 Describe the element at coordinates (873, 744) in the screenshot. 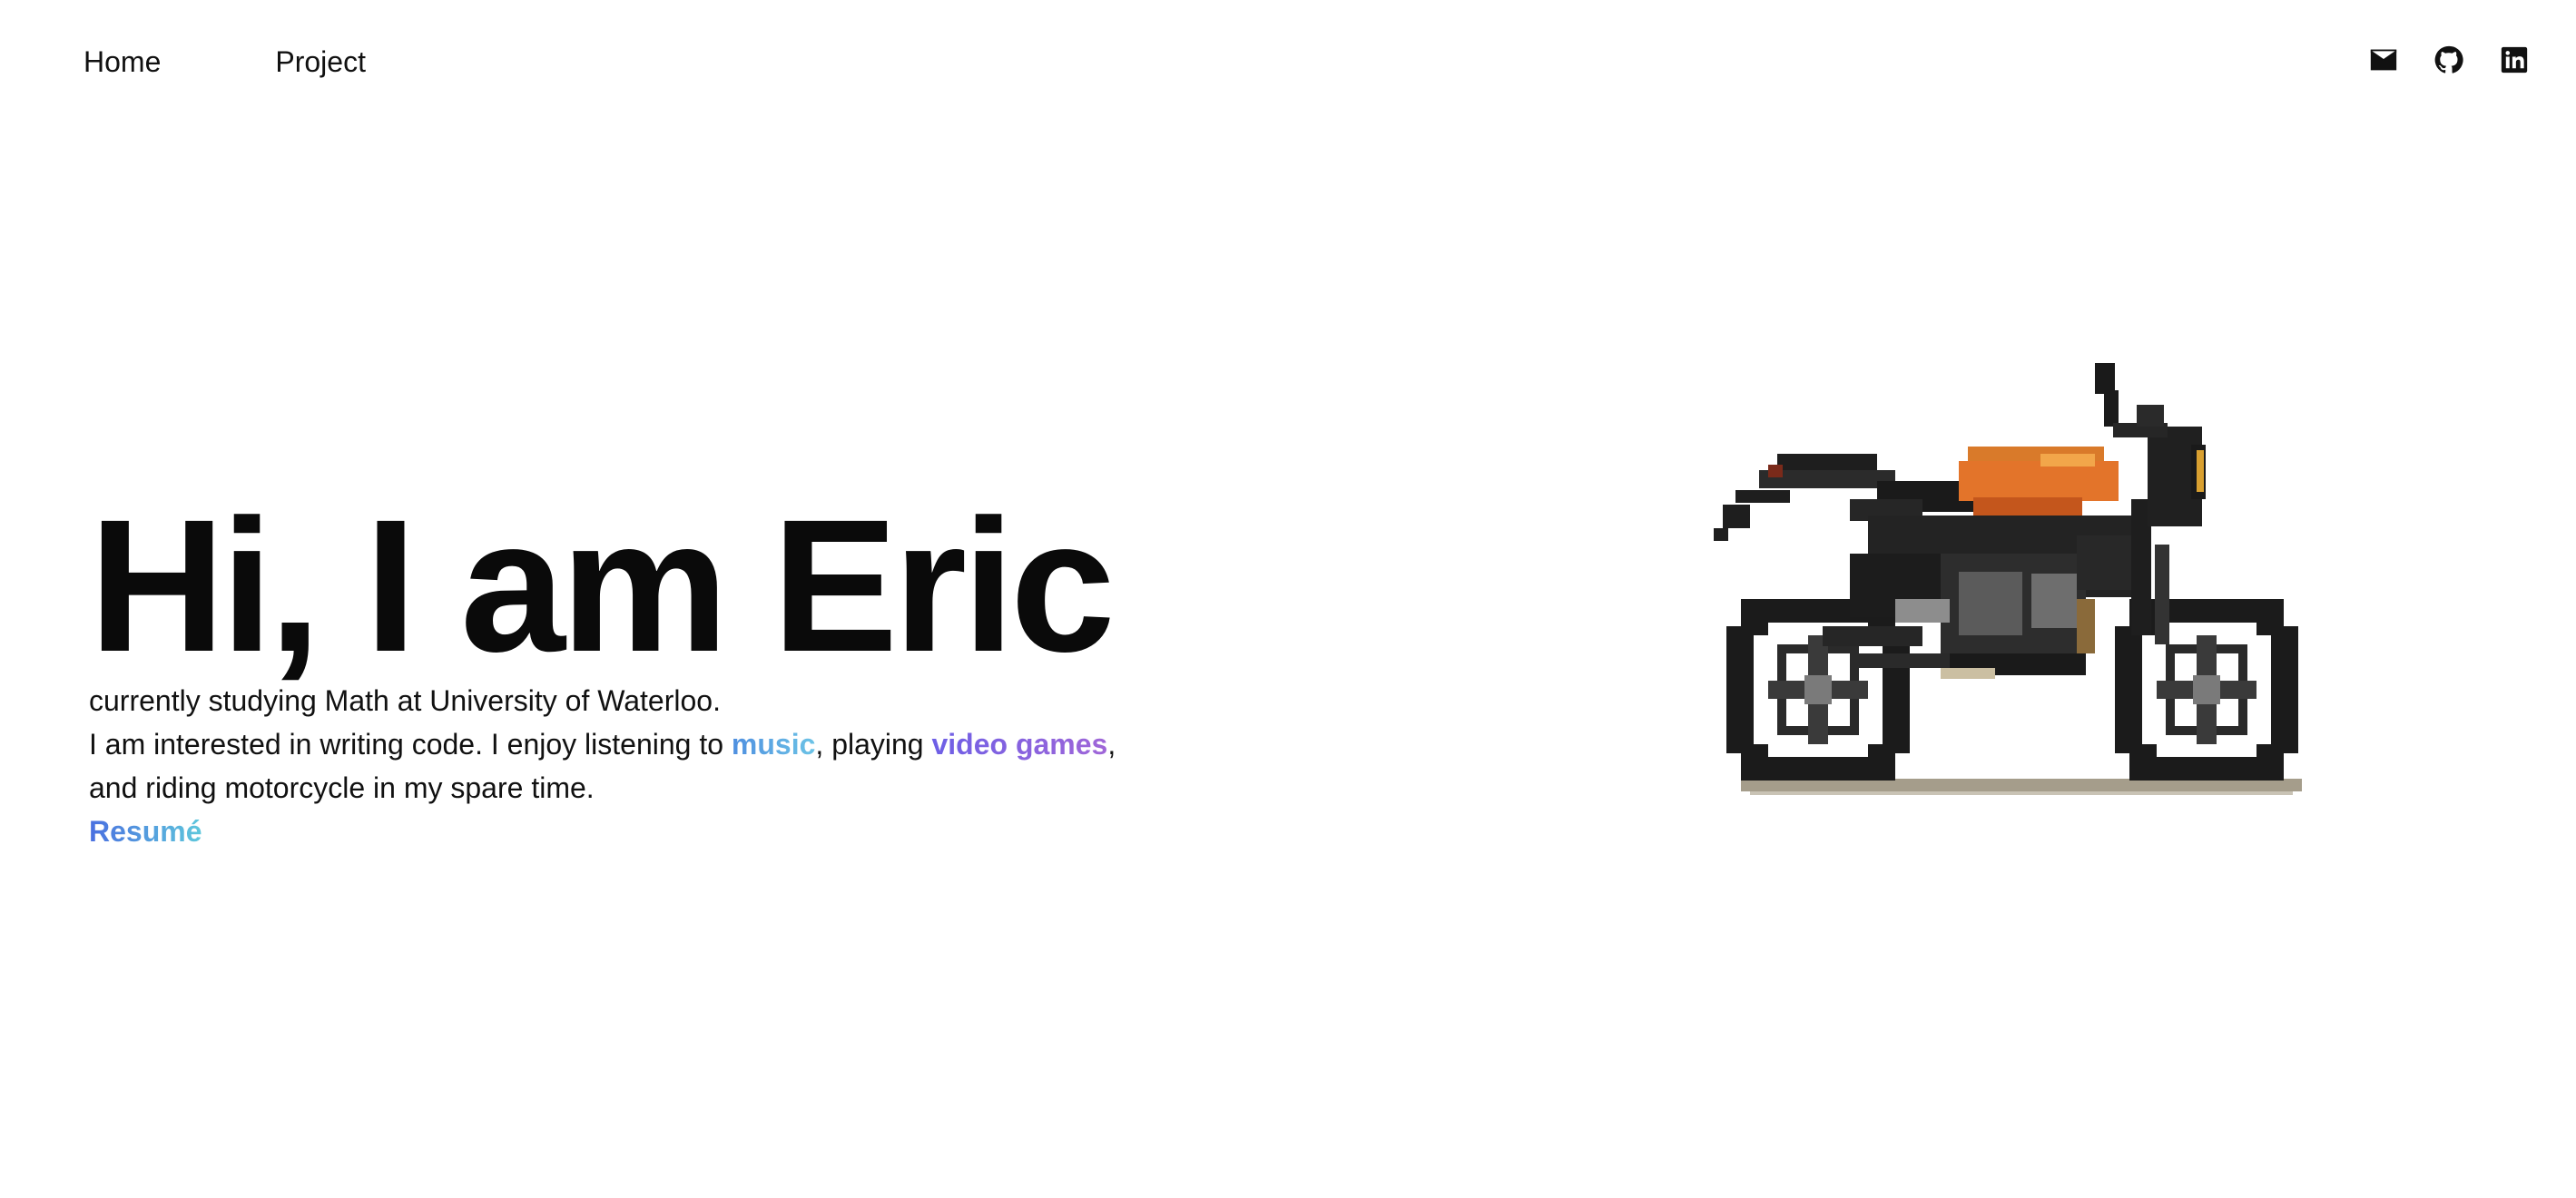

I see `interests-middle: , playing` at that location.